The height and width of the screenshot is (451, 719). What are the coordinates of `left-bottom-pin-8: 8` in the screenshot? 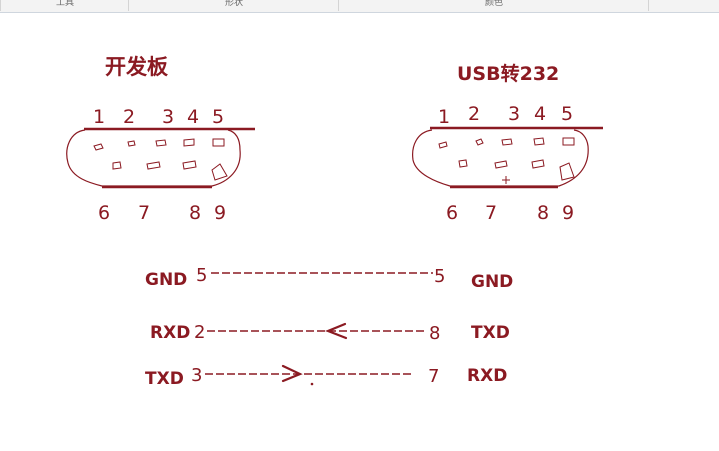 It's located at (195, 213).